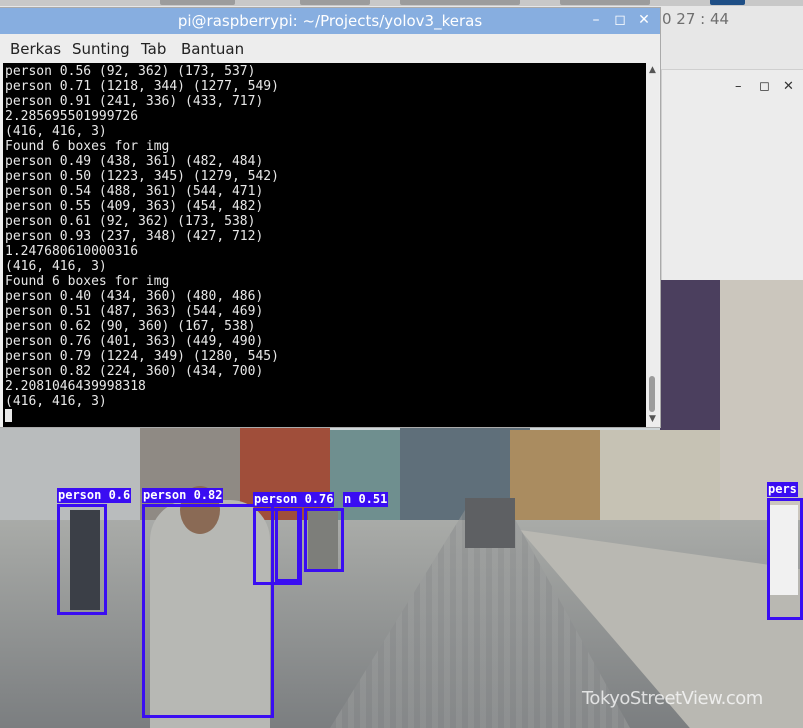 The width and height of the screenshot is (803, 728). I want to click on terminal-line: person 0.62 (90, 360) (167, 538), so click(130, 326).